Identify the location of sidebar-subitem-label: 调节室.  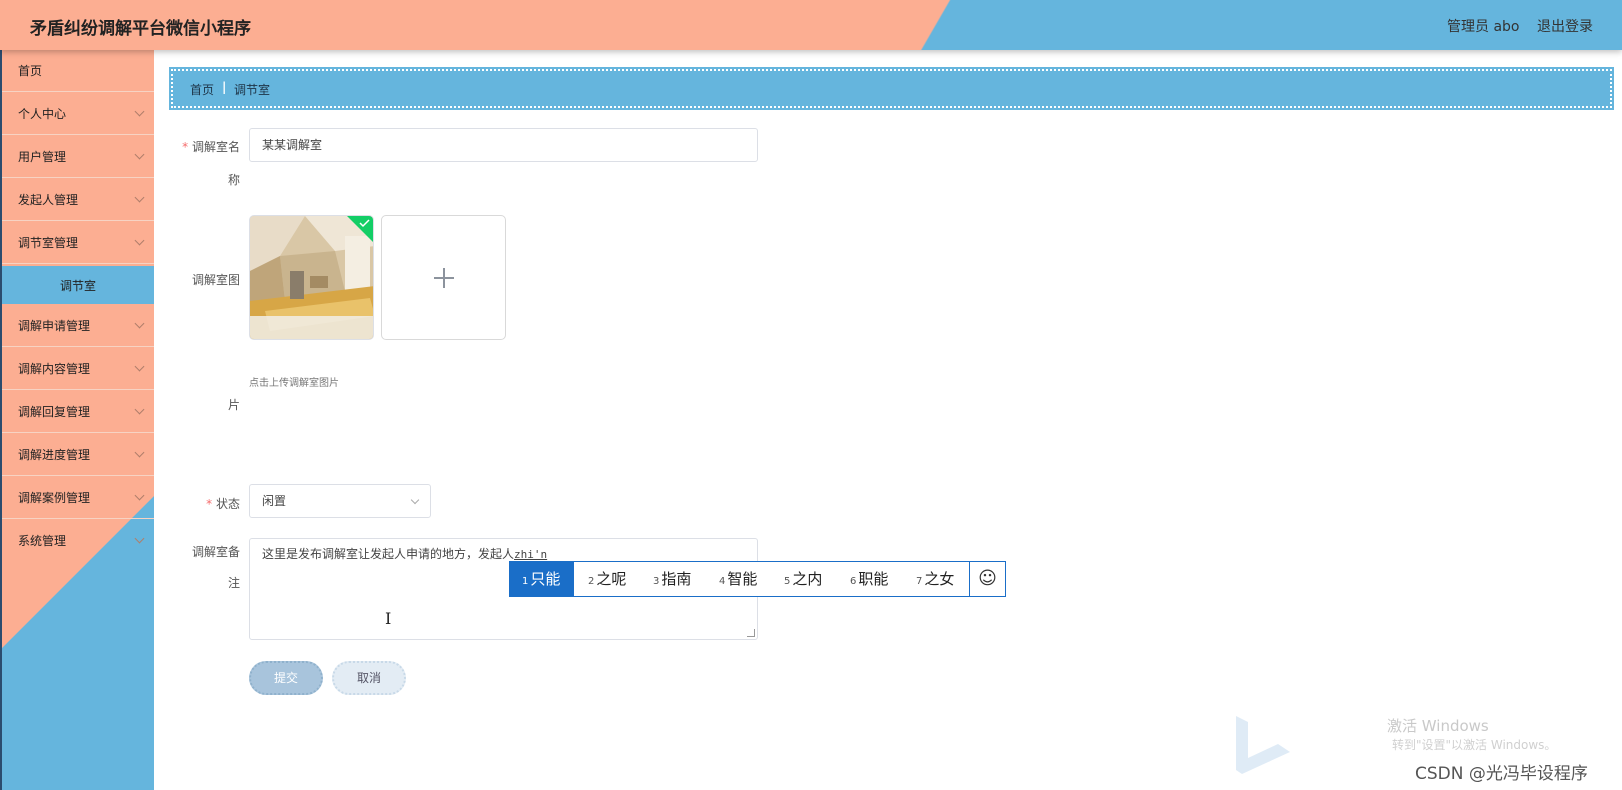
(78, 286).